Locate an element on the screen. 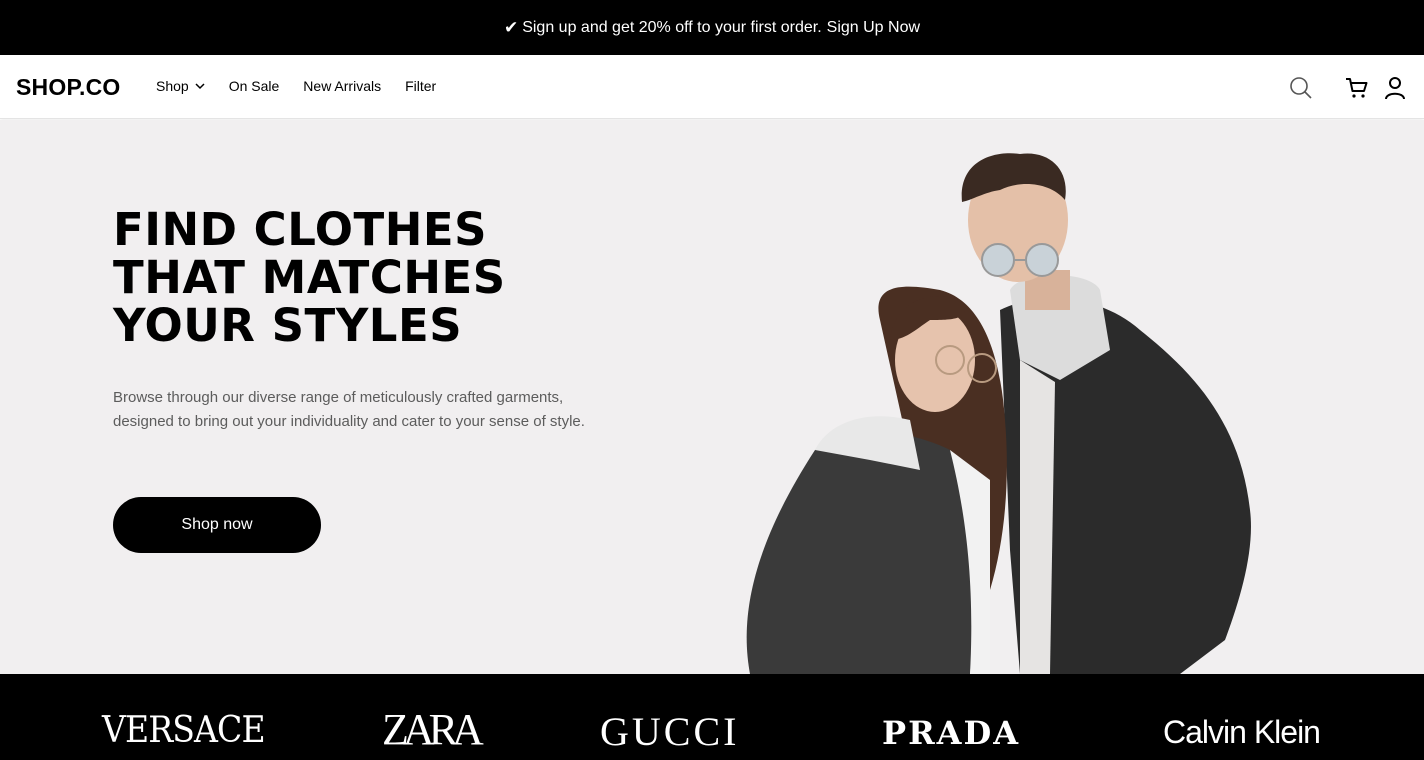 The width and height of the screenshot is (1424, 760). brand-logo-gucci: GUCCI is located at coordinates (670, 731).